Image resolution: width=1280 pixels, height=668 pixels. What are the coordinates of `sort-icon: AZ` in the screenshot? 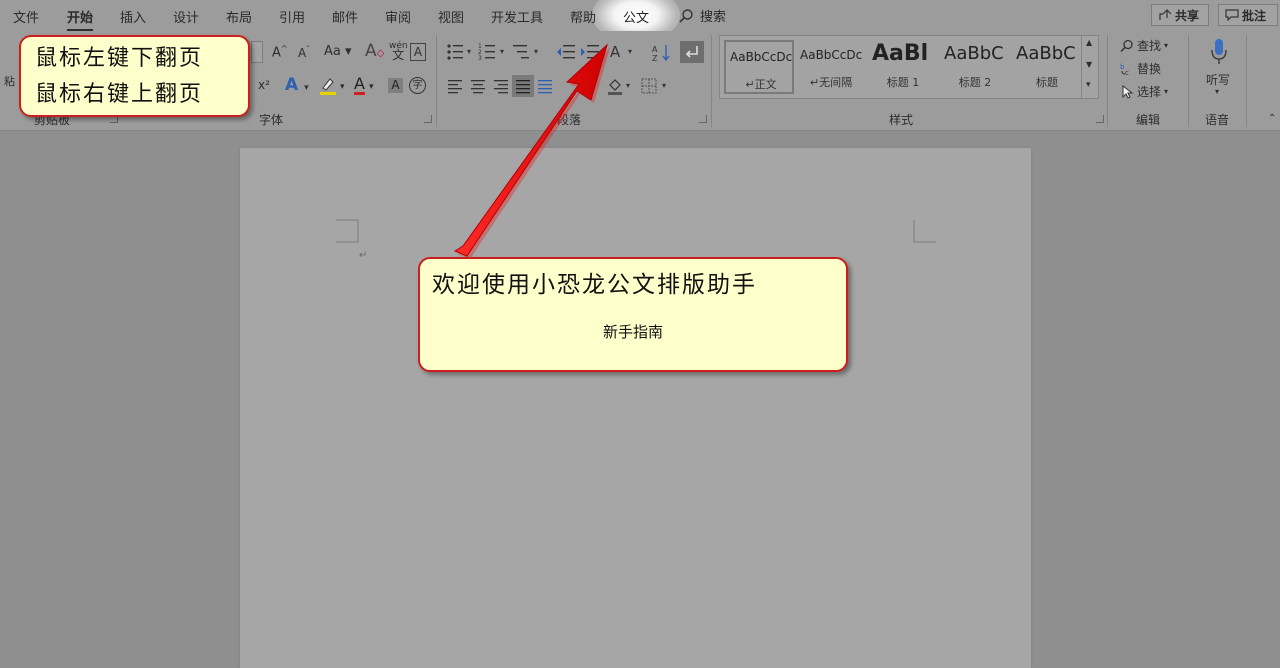 It's located at (662, 53).